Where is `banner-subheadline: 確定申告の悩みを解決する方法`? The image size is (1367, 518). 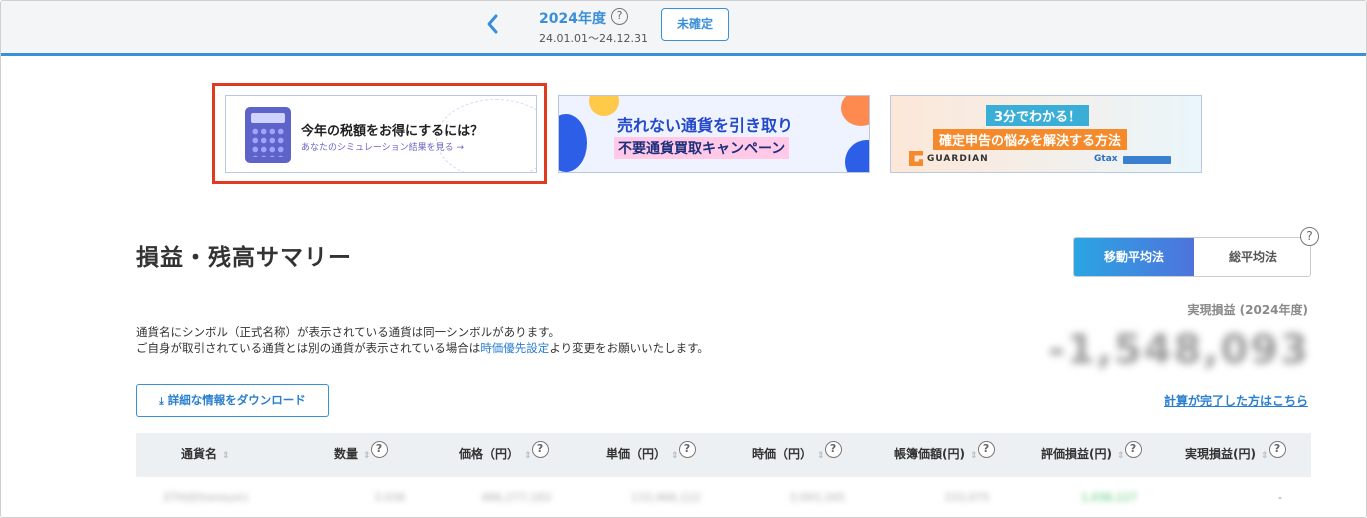
banner-subheadline: 確定申告の悩みを解決する方法 is located at coordinates (1030, 139).